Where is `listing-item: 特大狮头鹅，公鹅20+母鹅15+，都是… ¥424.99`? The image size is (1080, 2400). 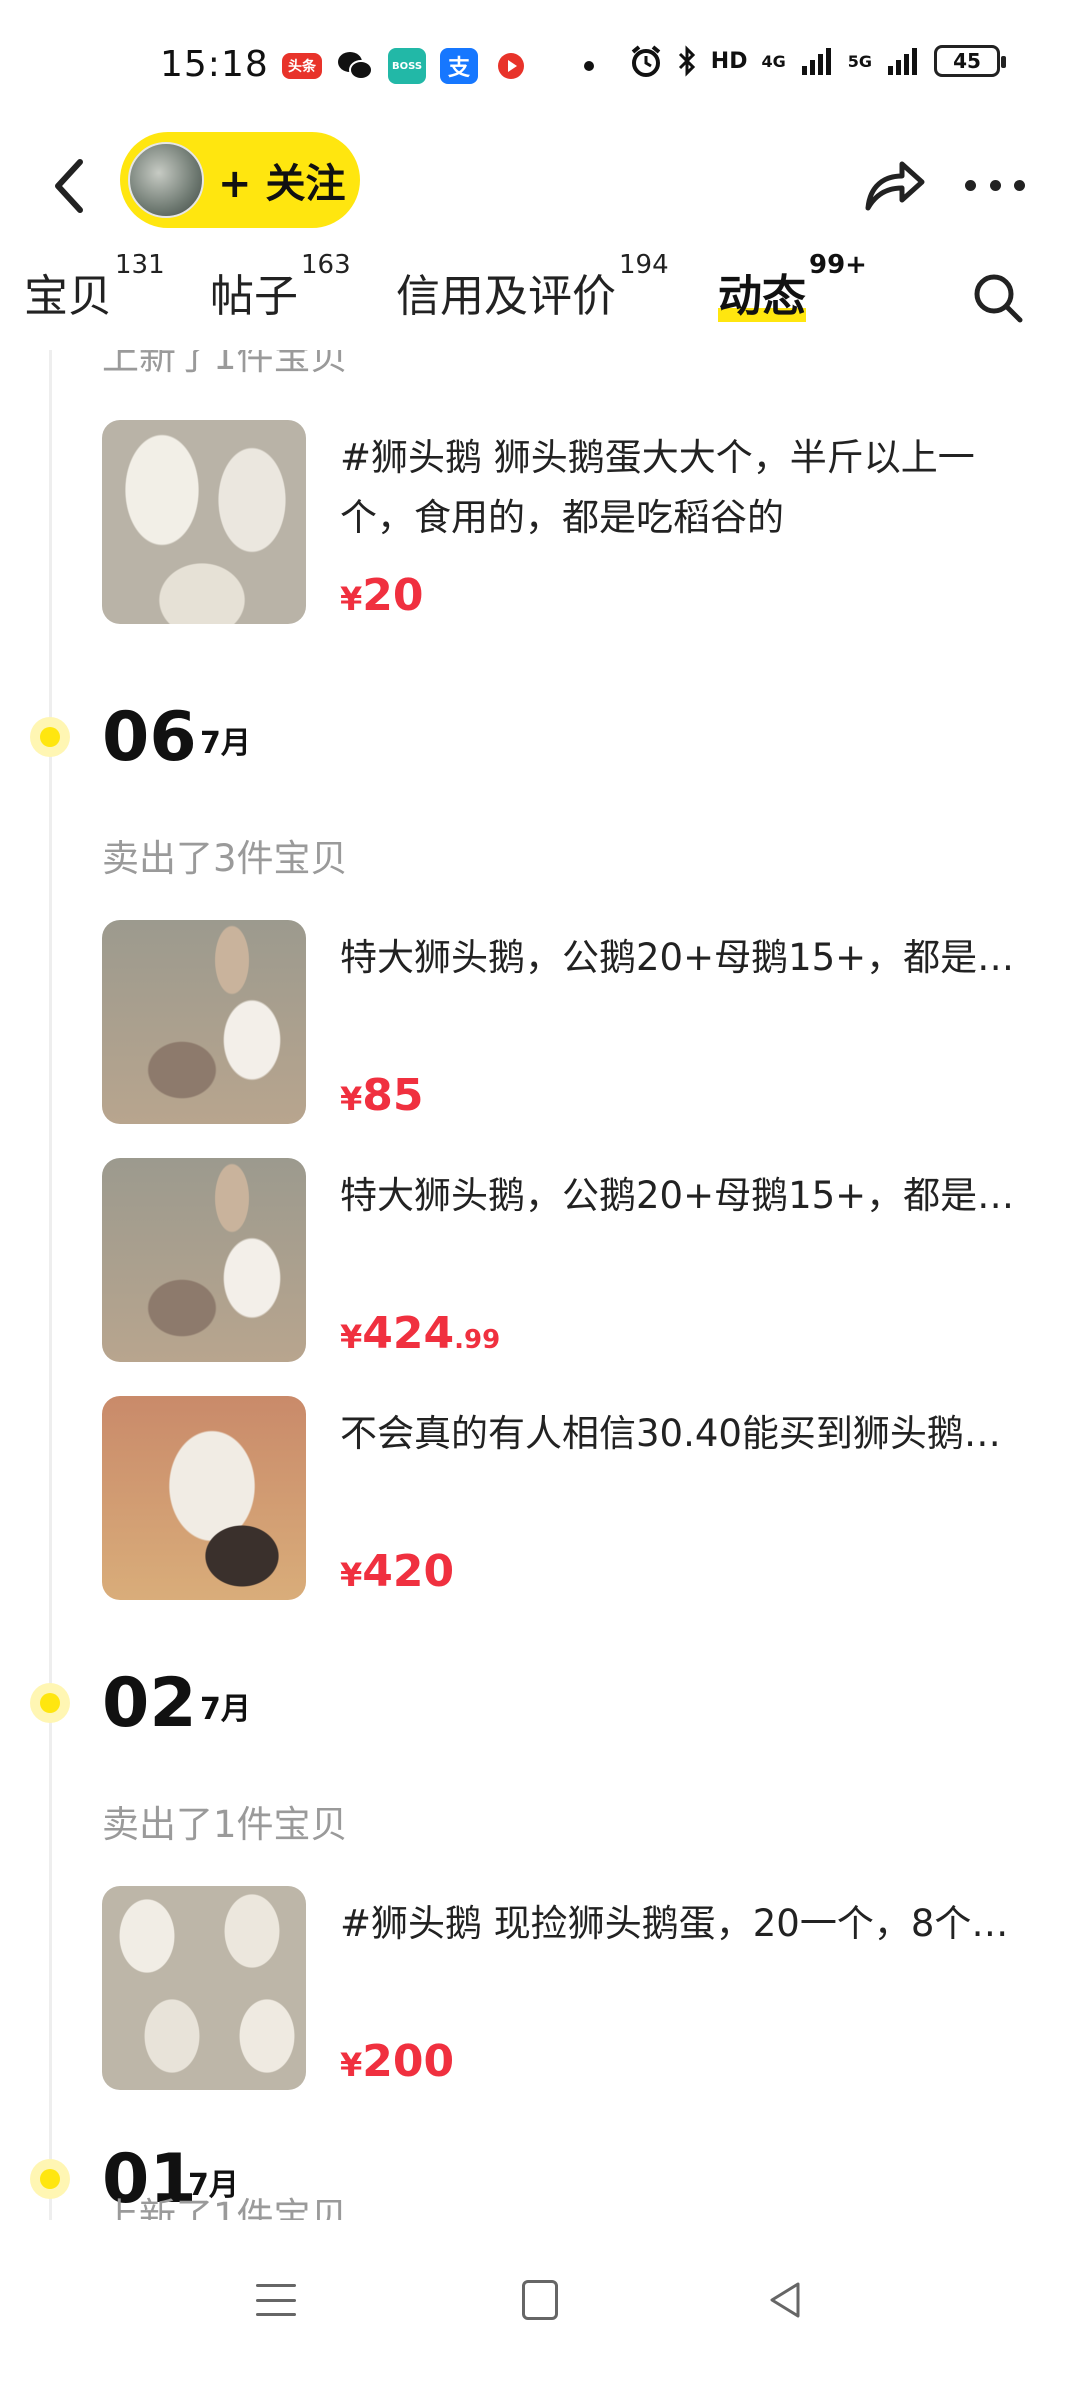
listing-item: 特大狮头鹅，公鹅20+母鹅15+，都是… ¥424.99 is located at coordinates (572, 1261).